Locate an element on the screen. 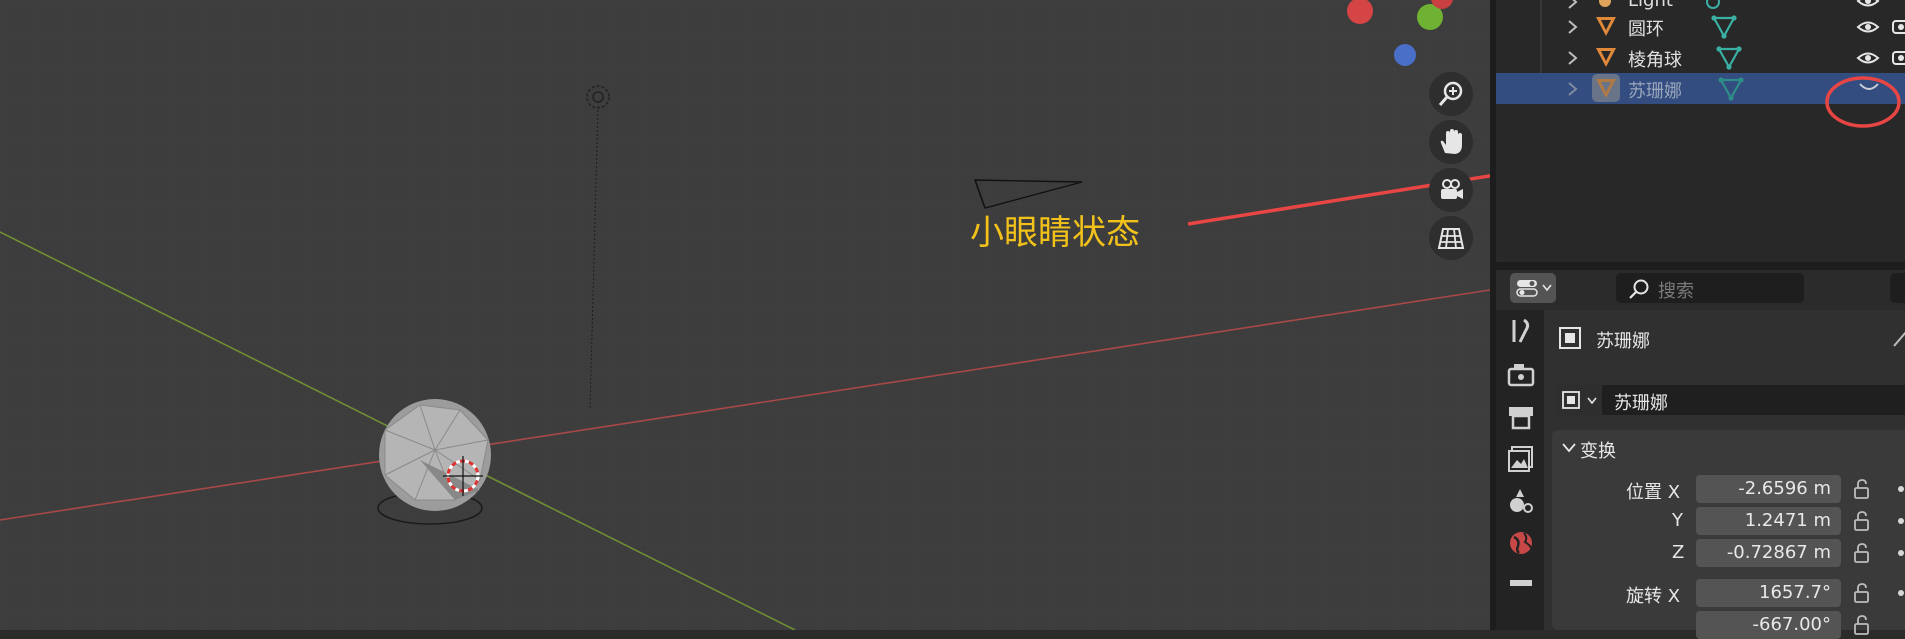 The image size is (1905, 639). outliner-row-torus: 圆环 is located at coordinates (1700, 26).